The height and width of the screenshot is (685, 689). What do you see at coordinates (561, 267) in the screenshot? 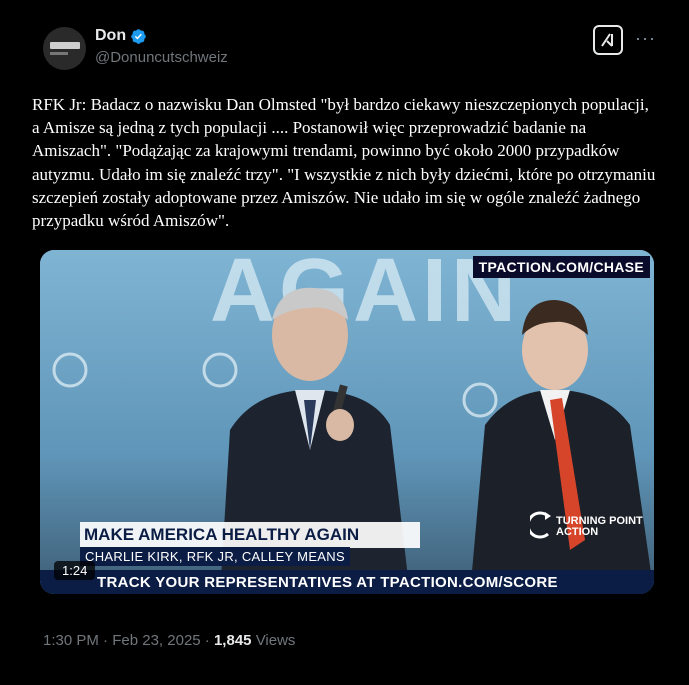
I see `url-badge: TPACTION.COM/CHASE` at bounding box center [561, 267].